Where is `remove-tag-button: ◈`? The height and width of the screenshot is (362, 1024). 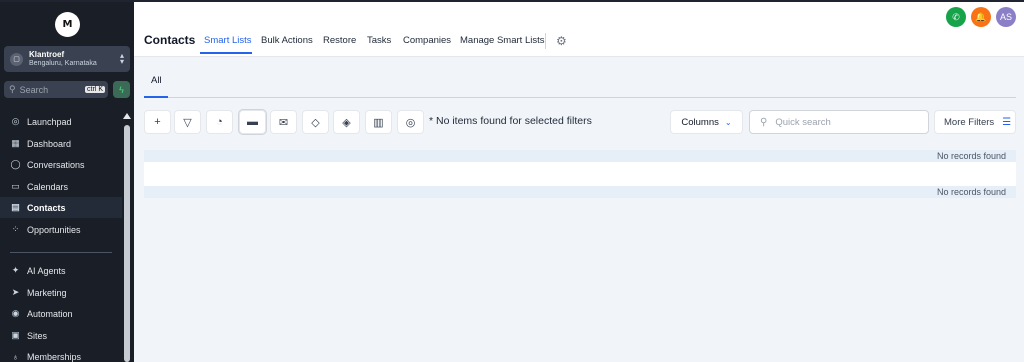 remove-tag-button: ◈ is located at coordinates (346, 122).